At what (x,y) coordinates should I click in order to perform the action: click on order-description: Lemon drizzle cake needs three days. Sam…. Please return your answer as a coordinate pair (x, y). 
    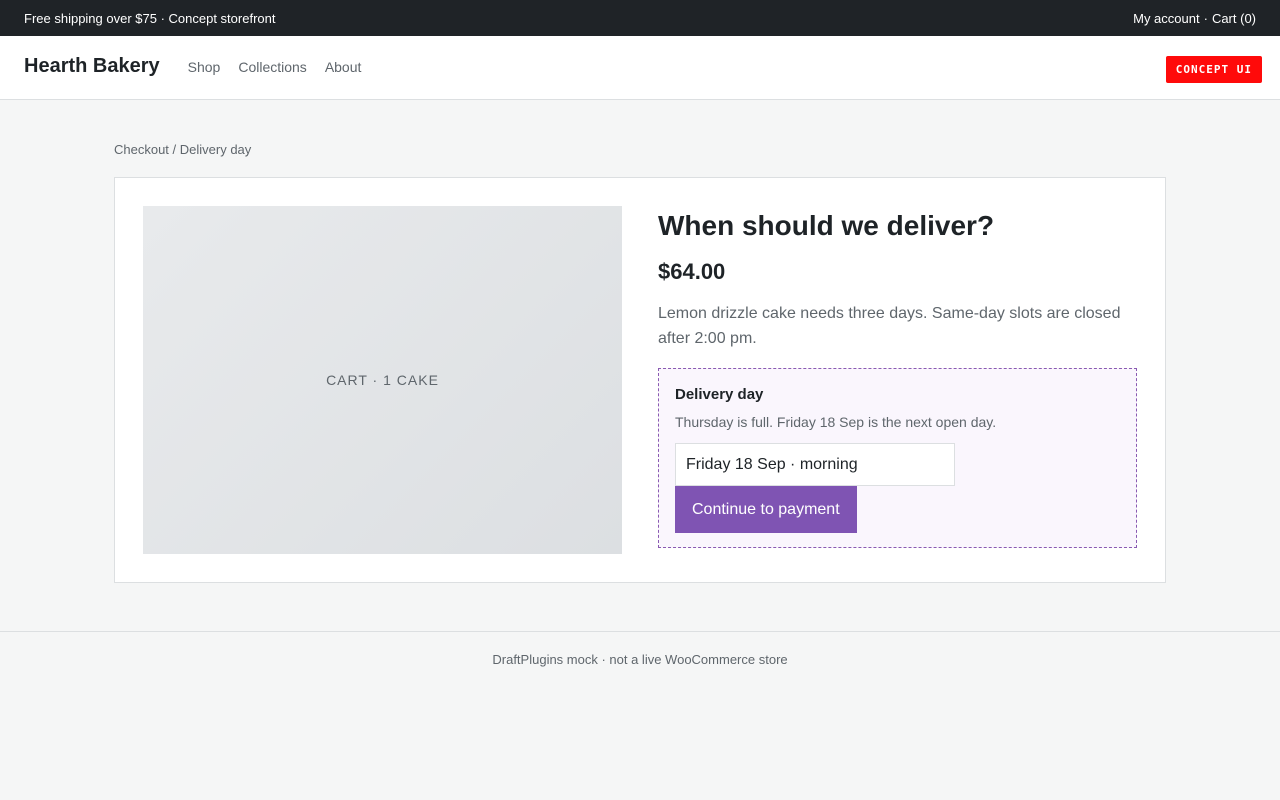
    Looking at the image, I should click on (889, 326).